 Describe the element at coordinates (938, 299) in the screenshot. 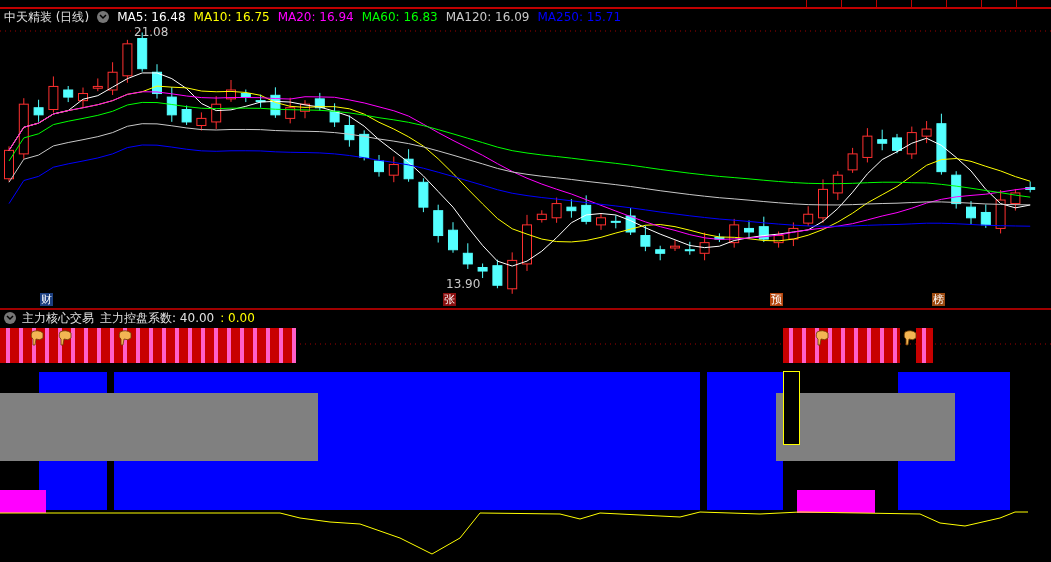

I see `event-marker: 榜` at that location.